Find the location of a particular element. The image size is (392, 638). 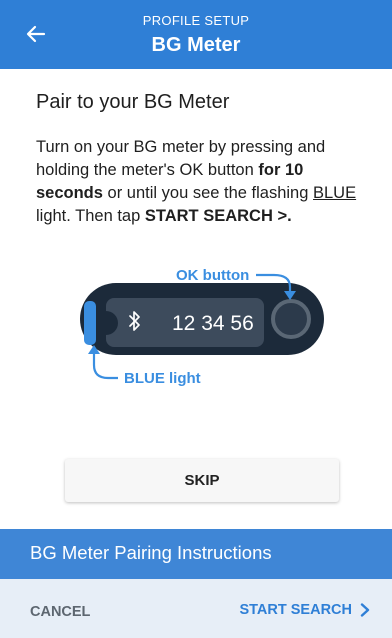

blue-light is located at coordinates (90, 323).